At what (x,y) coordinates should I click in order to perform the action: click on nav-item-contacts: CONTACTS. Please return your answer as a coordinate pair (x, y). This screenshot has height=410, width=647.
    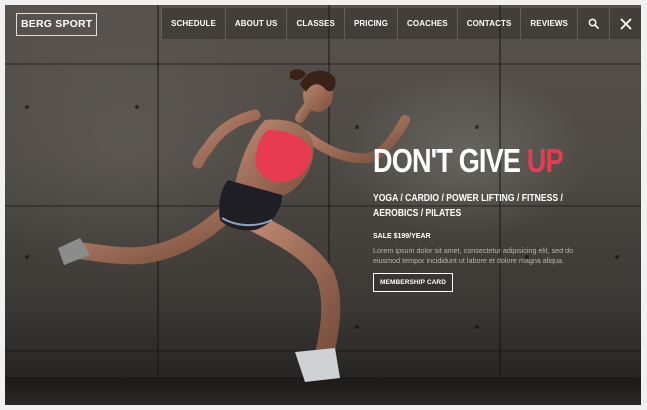
    Looking at the image, I should click on (488, 23).